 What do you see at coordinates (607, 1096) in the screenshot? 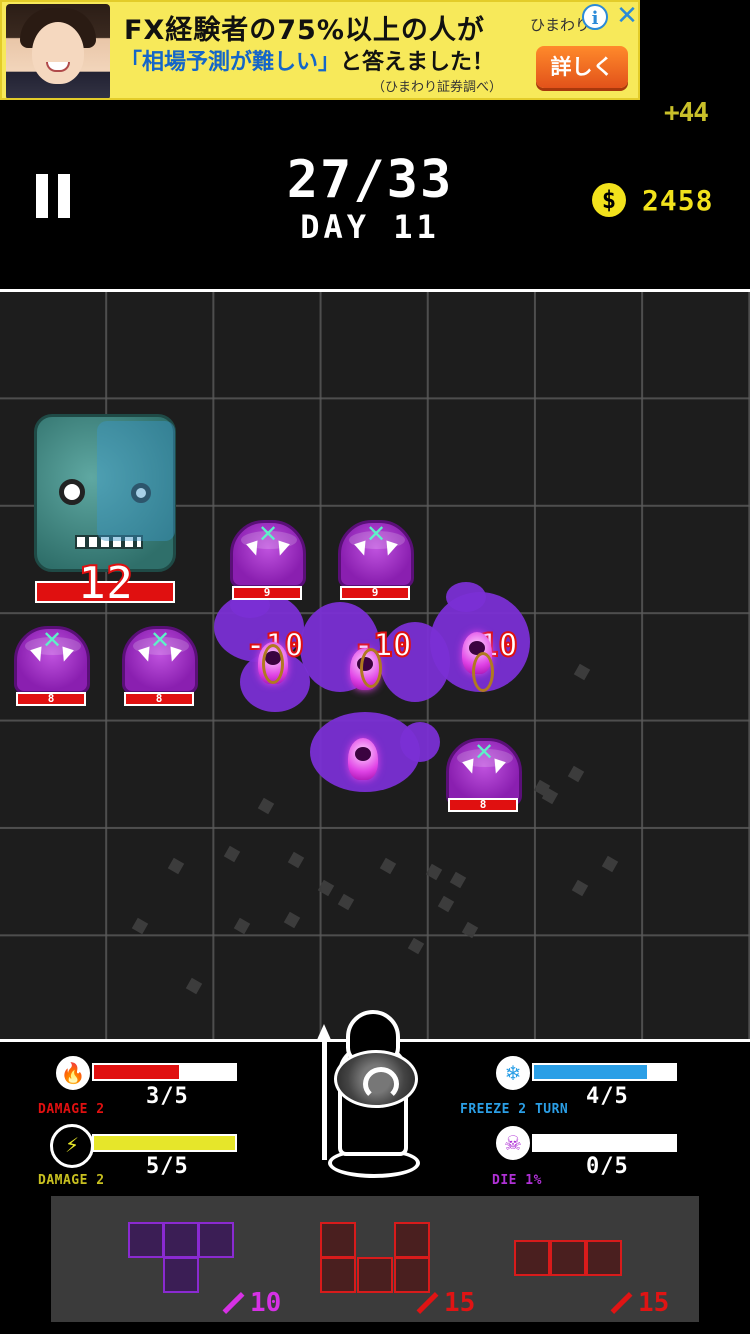
I see `freeze-value: 4/5` at bounding box center [607, 1096].